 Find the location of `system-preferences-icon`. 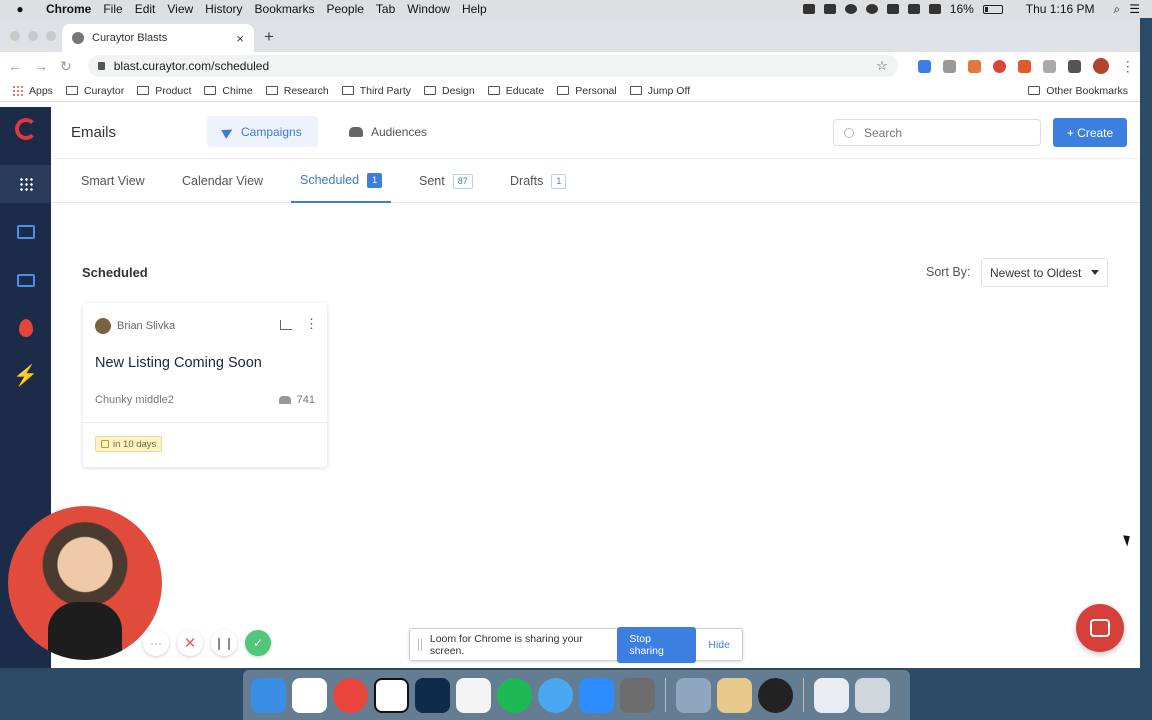

system-preferences-icon is located at coordinates (637, 695).